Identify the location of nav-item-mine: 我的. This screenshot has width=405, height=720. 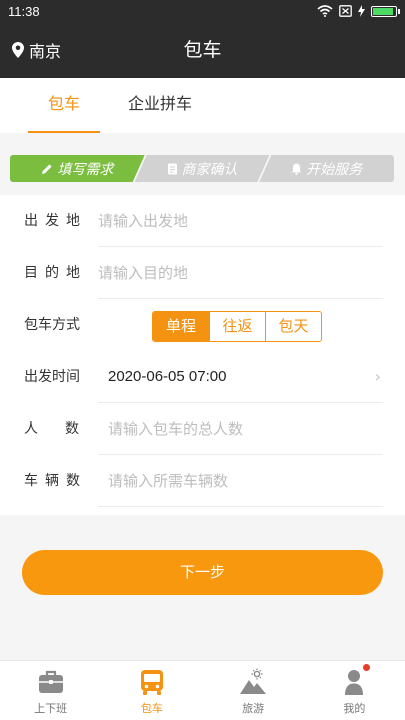
(354, 690).